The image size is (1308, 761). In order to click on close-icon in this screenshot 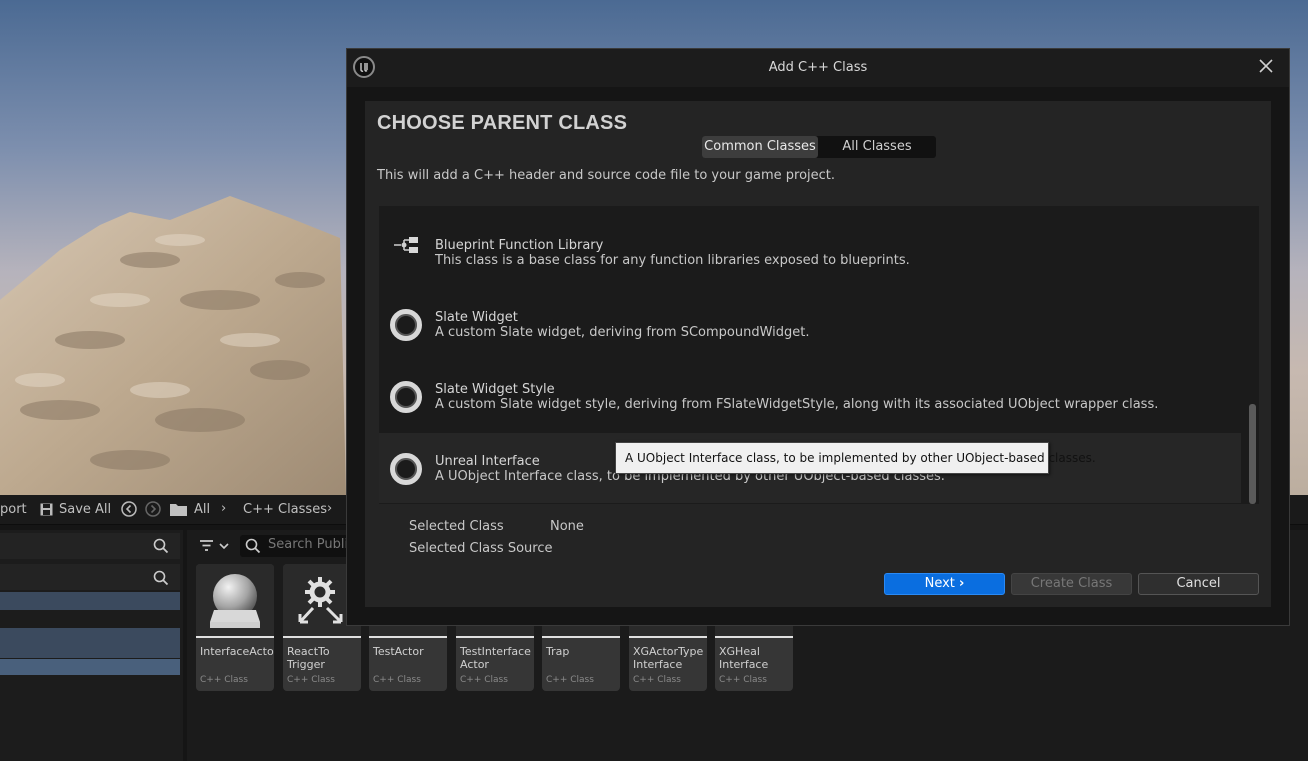, I will do `click(1266, 66)`.